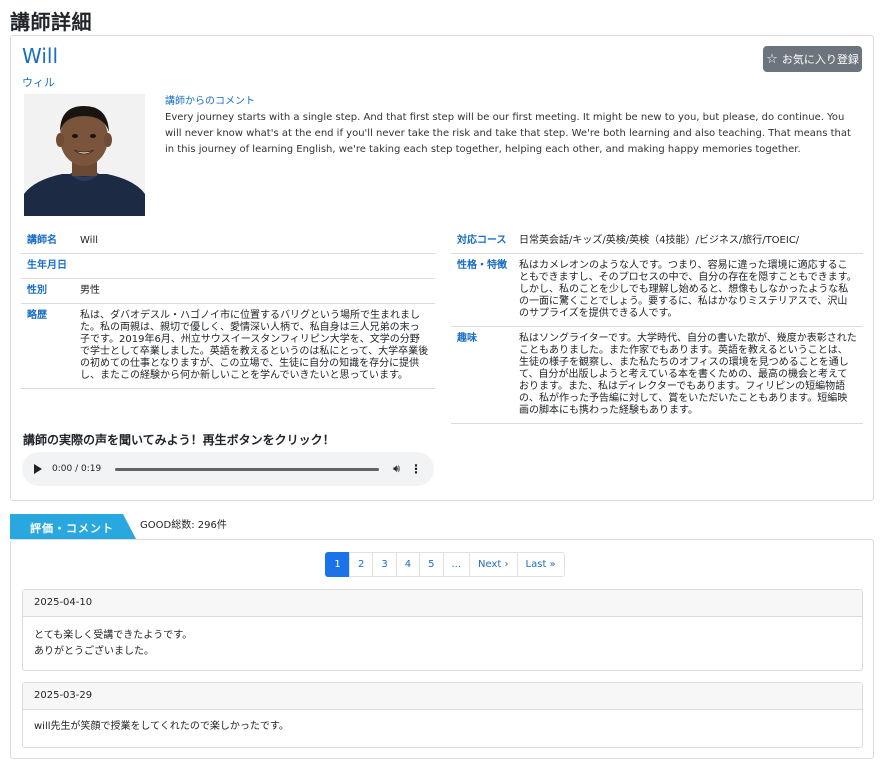 The image size is (881, 763). I want to click on info-row: 講師名 Will, so click(228, 241).